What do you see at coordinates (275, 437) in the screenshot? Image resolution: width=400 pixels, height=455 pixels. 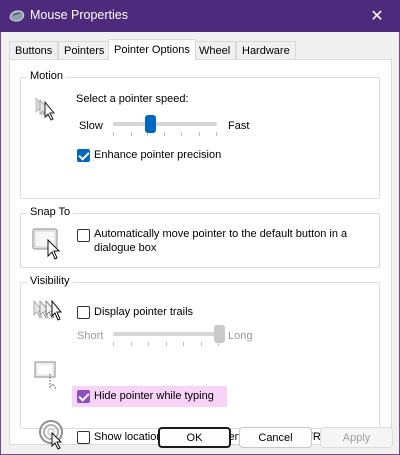 I see `cancel-button: Cancel` at bounding box center [275, 437].